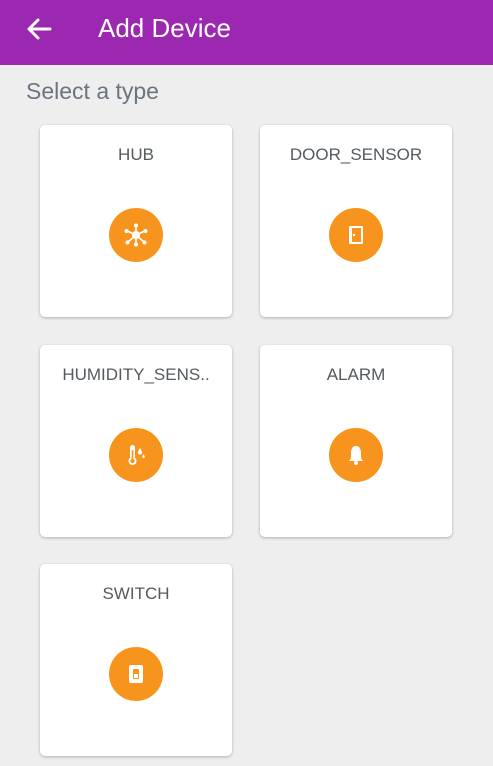 The width and height of the screenshot is (493, 766). I want to click on device-type-card-hub: HUB, so click(136, 221).